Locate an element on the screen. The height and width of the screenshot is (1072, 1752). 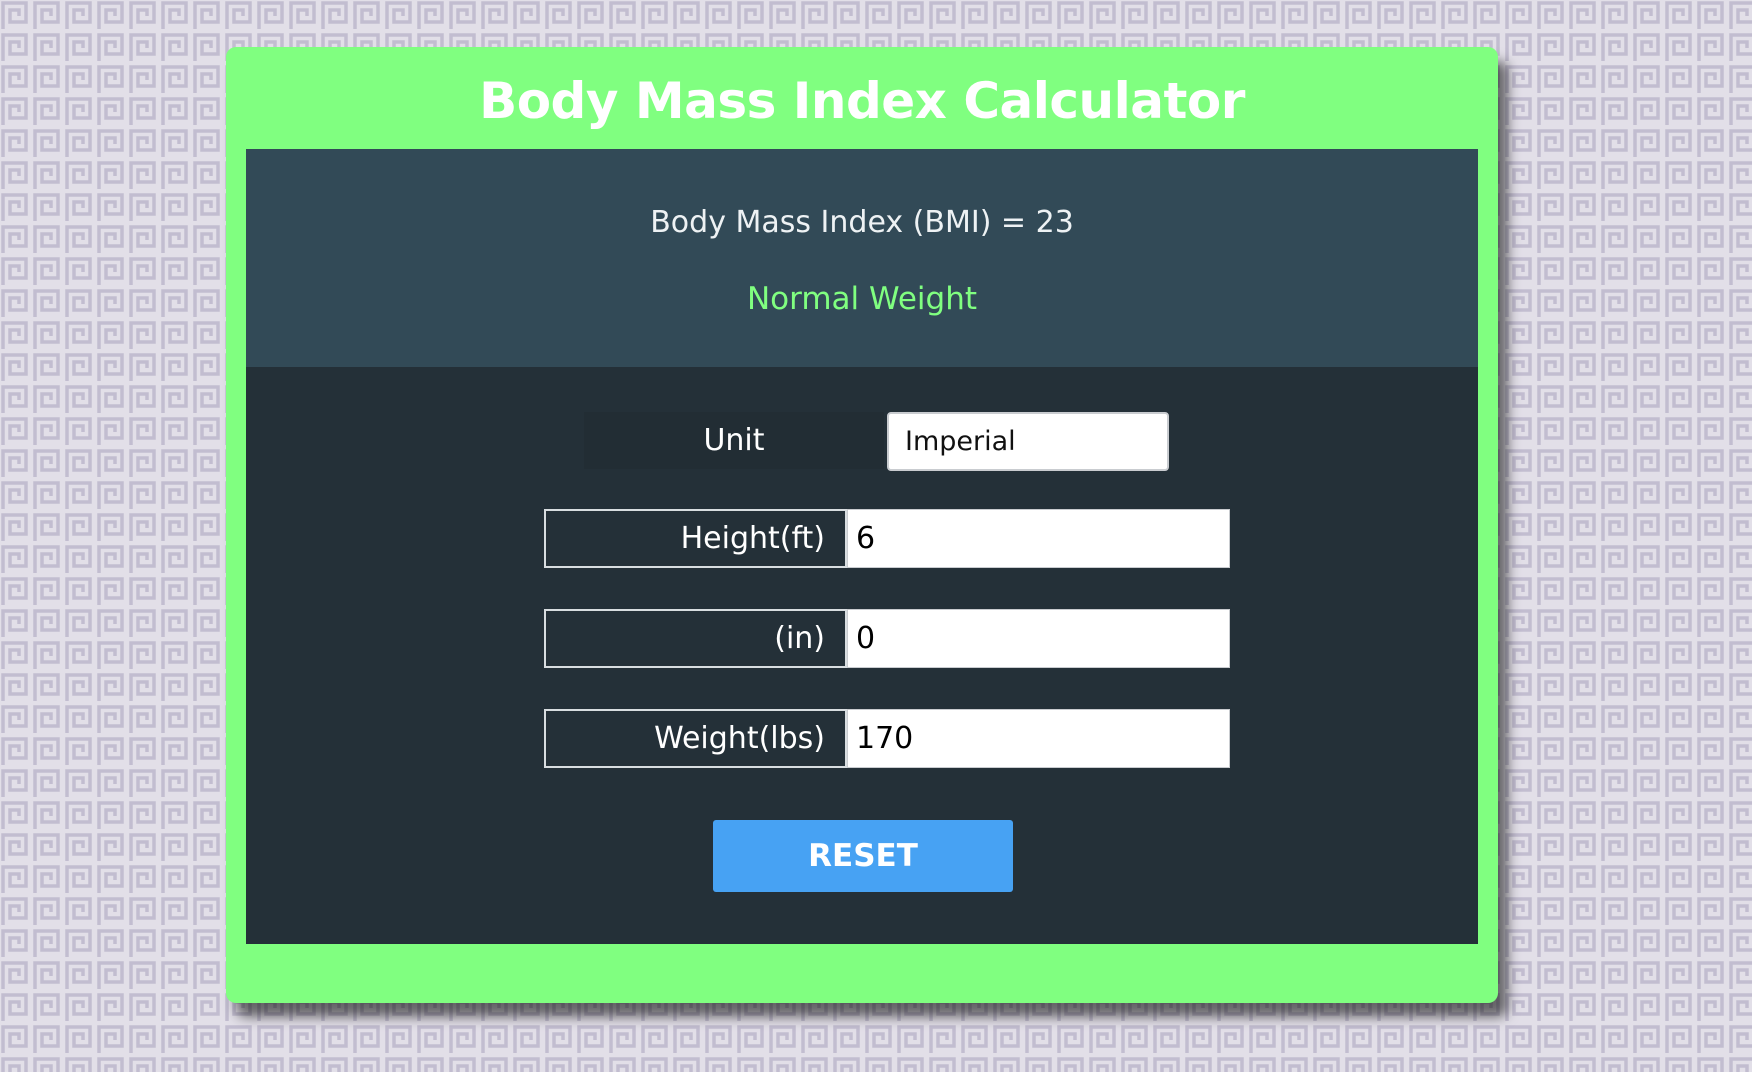
reset-button: RESET is located at coordinates (863, 856).